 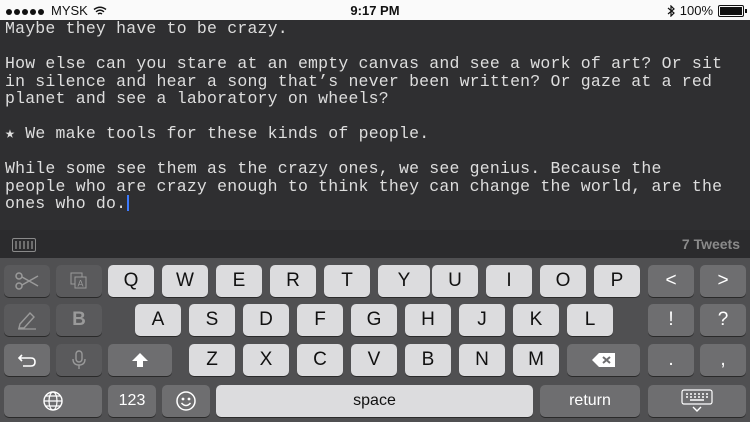 What do you see at coordinates (374, 320) in the screenshot?
I see `key-g: G` at bounding box center [374, 320].